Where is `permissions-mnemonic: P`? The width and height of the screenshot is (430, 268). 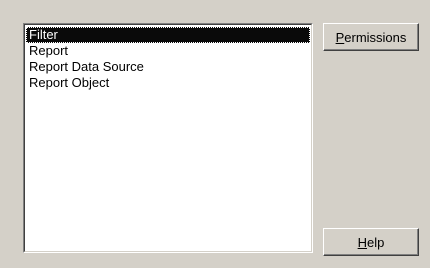 permissions-mnemonic: P is located at coordinates (340, 37).